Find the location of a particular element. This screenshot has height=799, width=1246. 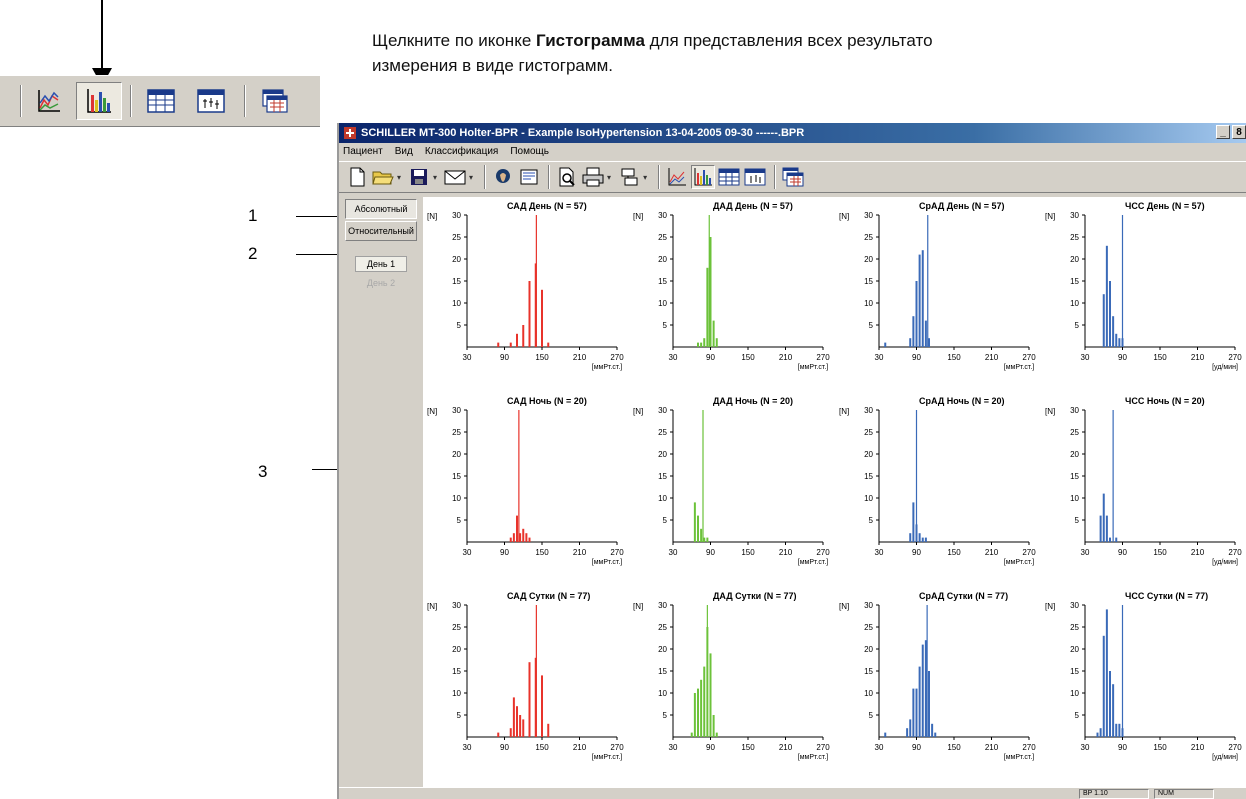

open-folder-icon is located at coordinates (383, 178).